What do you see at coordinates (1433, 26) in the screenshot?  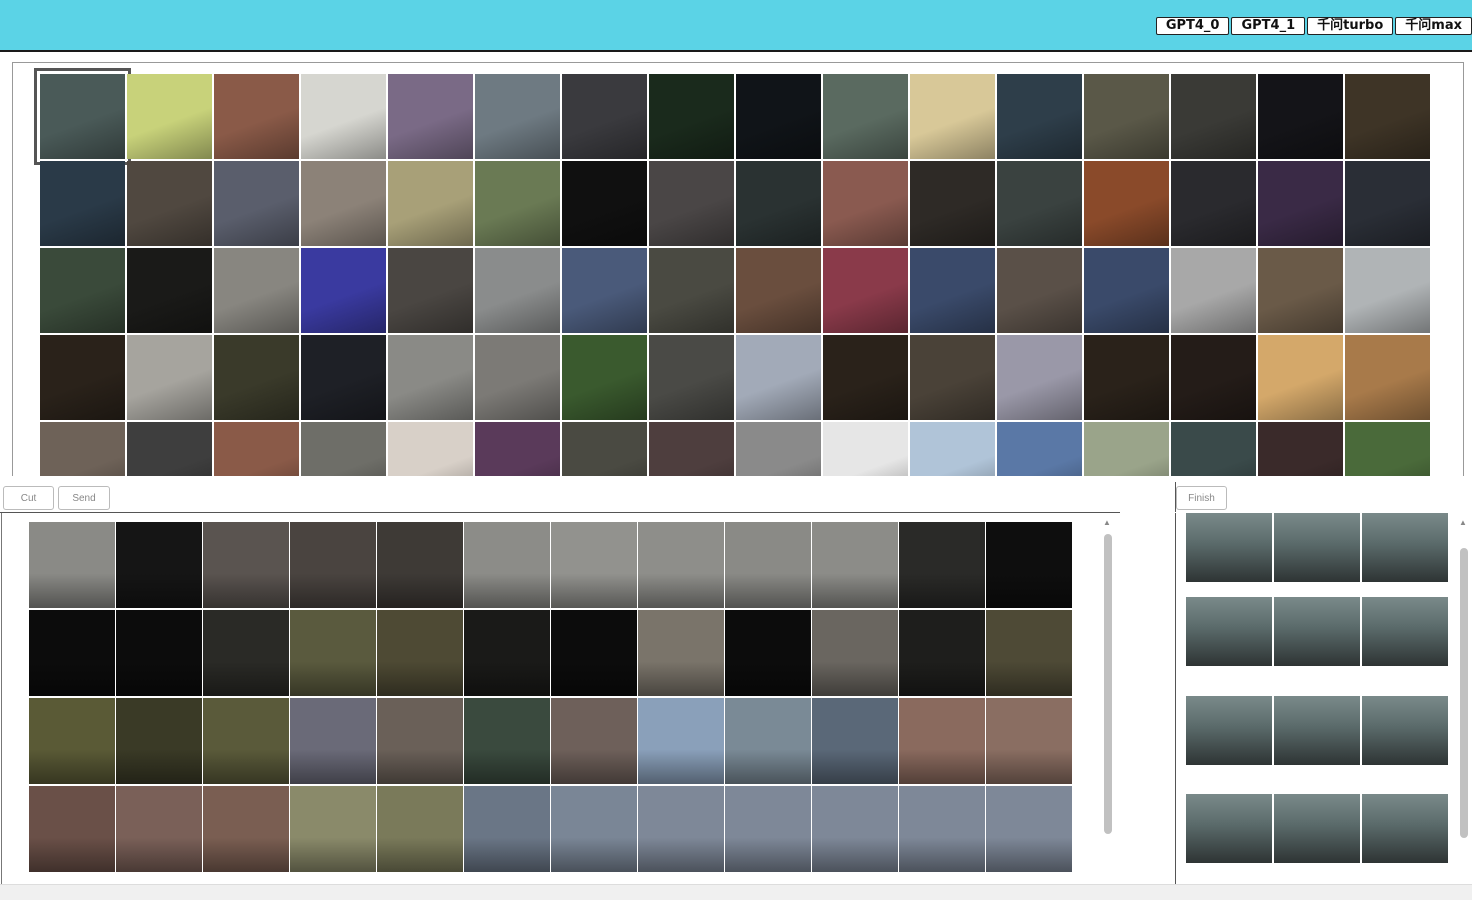 I see `model-button-qwen-max: 千问max` at bounding box center [1433, 26].